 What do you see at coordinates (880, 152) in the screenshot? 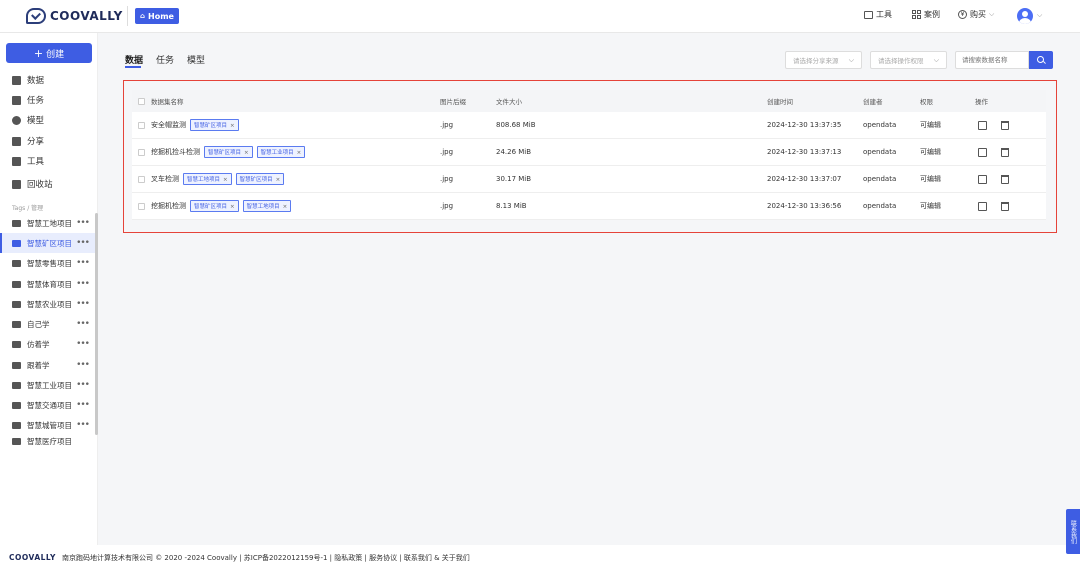
I see `creator-cell: opendata` at bounding box center [880, 152].